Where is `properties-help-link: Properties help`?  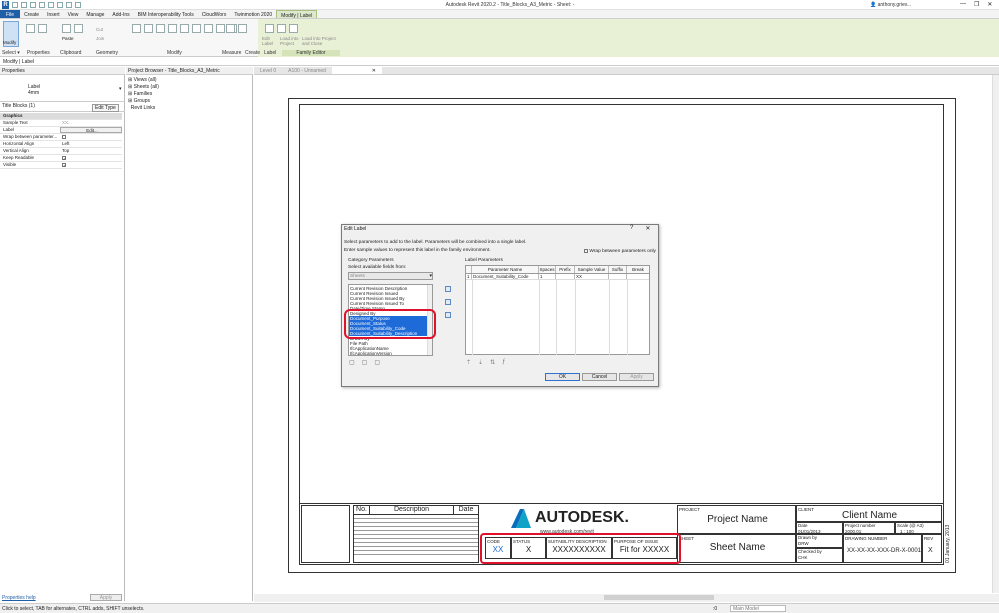
properties-help-link: Properties help is located at coordinates (19, 598).